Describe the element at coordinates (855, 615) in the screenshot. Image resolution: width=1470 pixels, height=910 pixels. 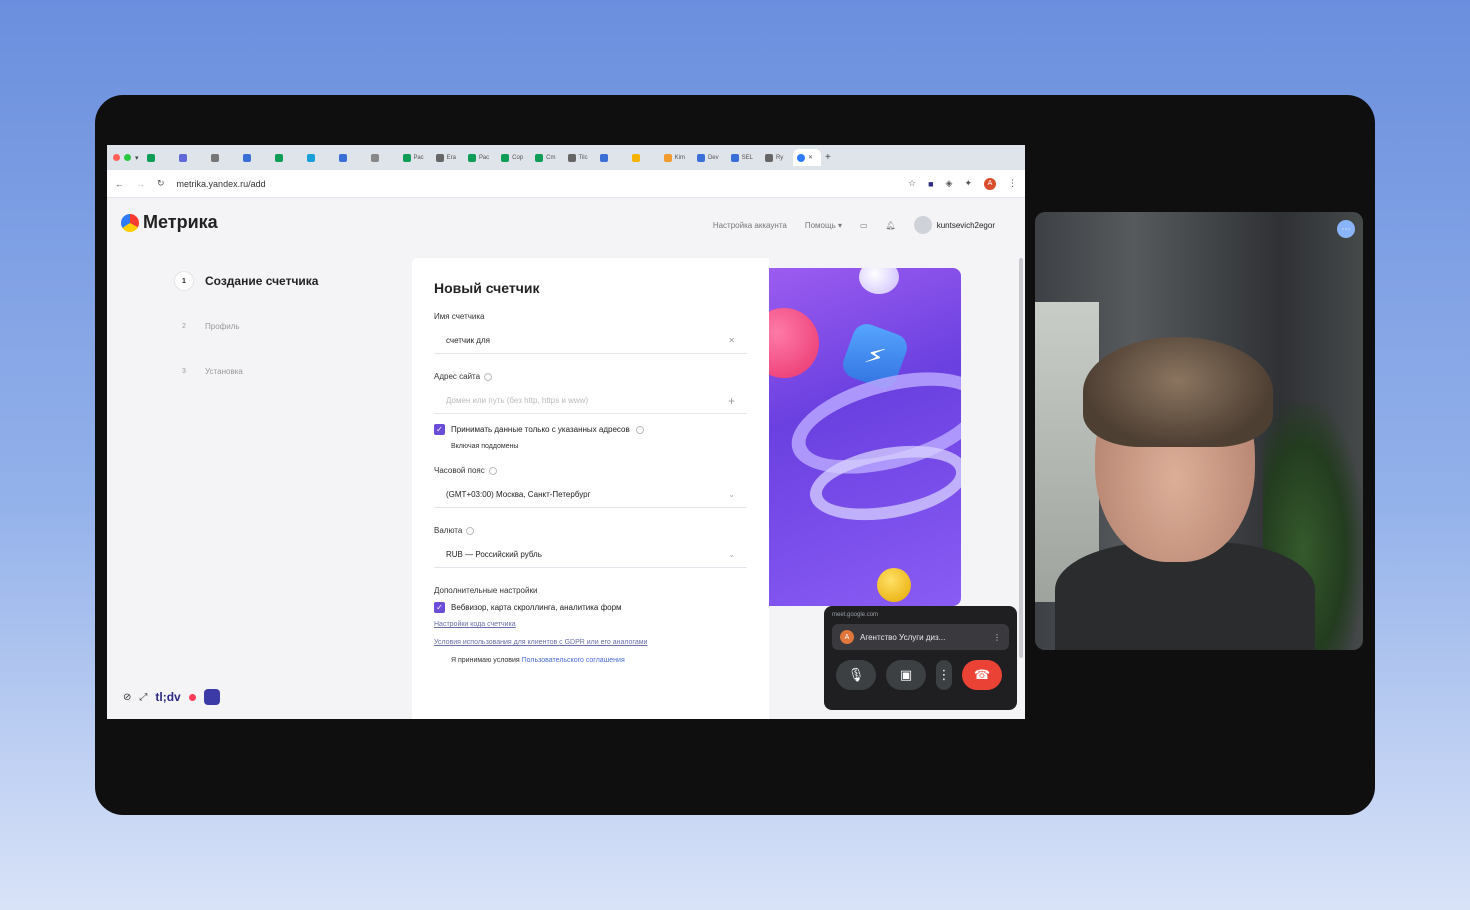
I see `meet-url: meet.google.com` at that location.